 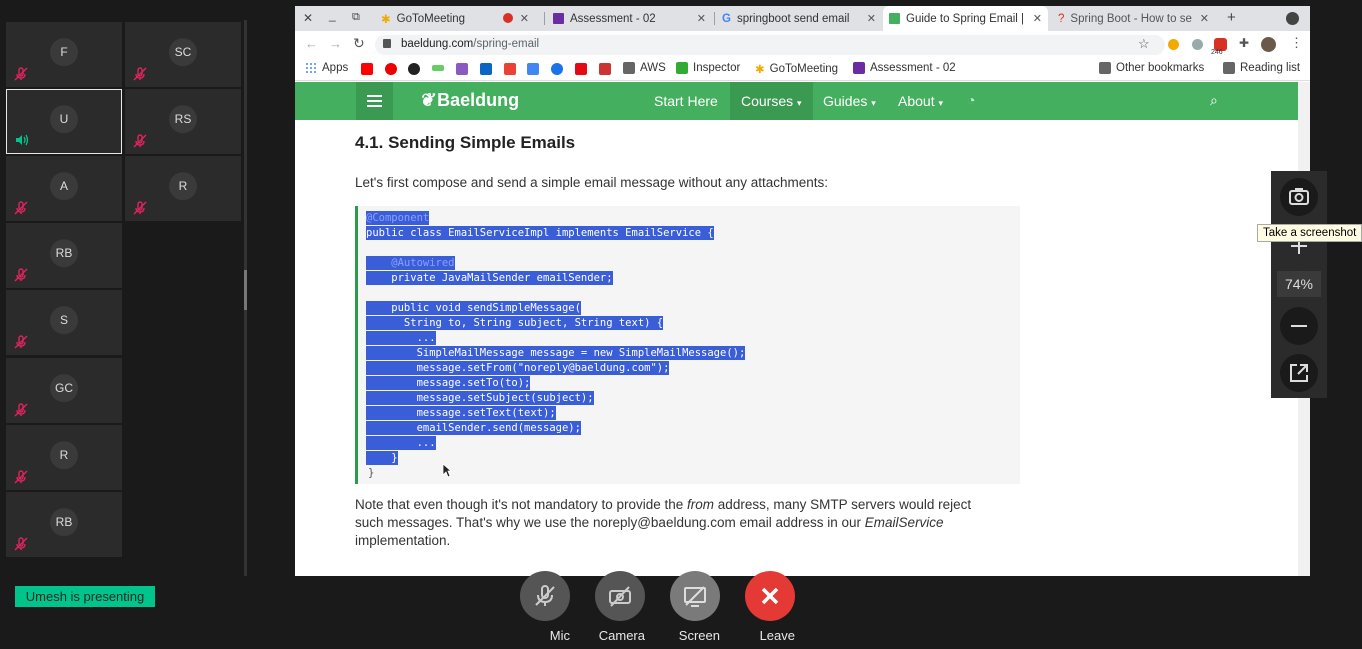 What do you see at coordinates (849, 101) in the screenshot?
I see `nav-guides: Guides ▾` at bounding box center [849, 101].